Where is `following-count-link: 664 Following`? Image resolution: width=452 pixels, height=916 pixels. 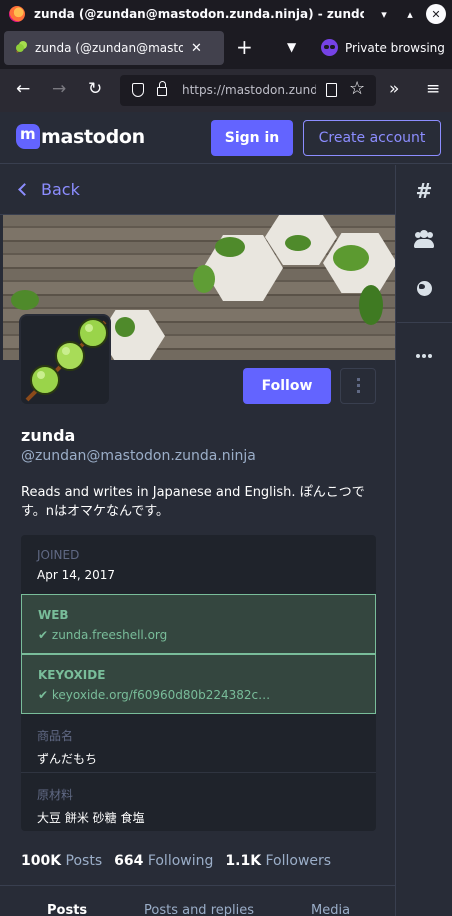 following-count-link: 664 Following is located at coordinates (163, 861).